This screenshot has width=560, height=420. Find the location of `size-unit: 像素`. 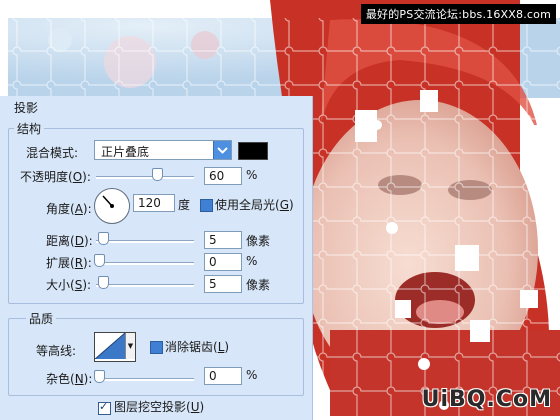

size-unit: 像素 is located at coordinates (258, 285).